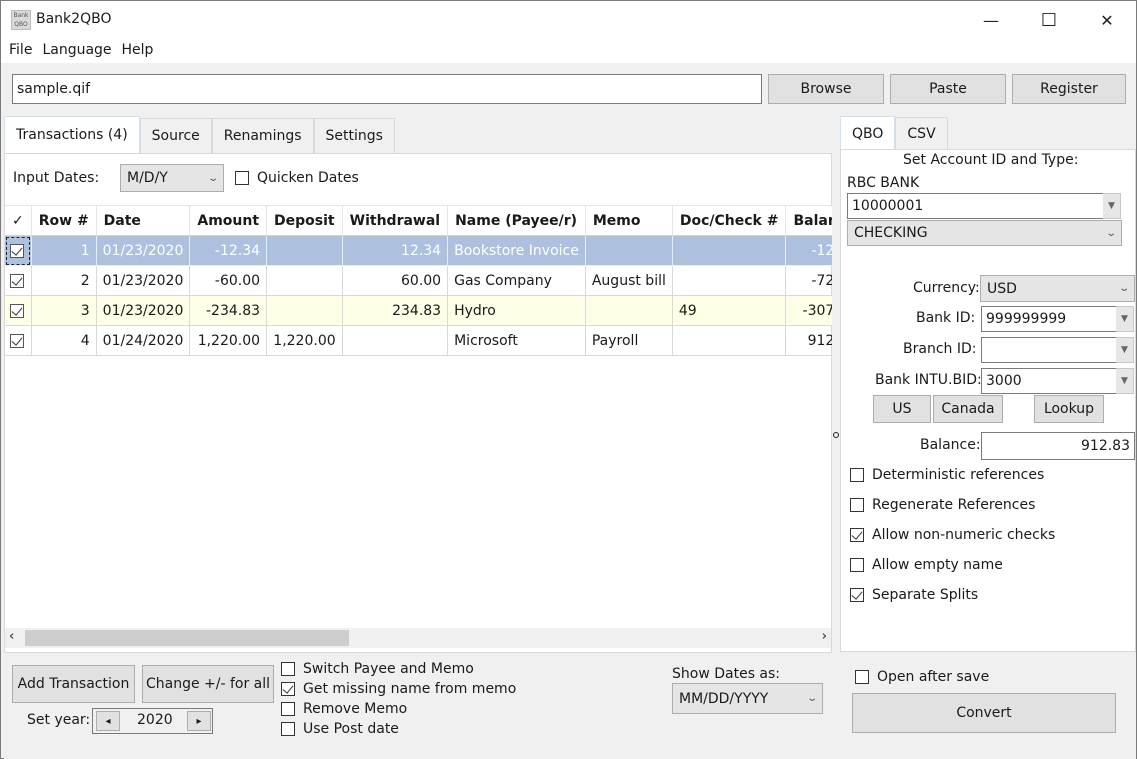 The width and height of the screenshot is (1137, 759). What do you see at coordinates (395, 340) in the screenshot?
I see `cell-withdrawal` at bounding box center [395, 340].